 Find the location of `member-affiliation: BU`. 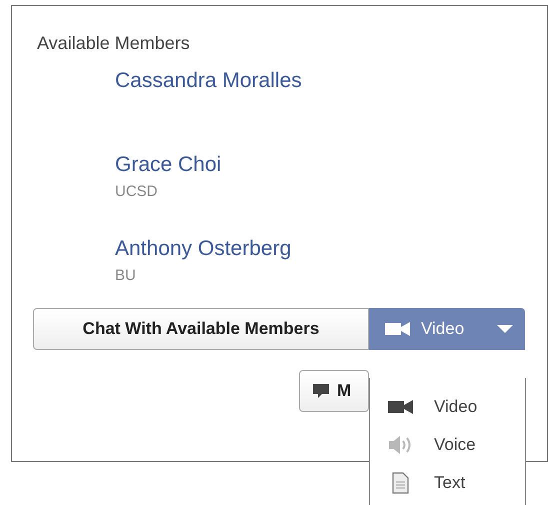

member-affiliation: BU is located at coordinates (125, 276).